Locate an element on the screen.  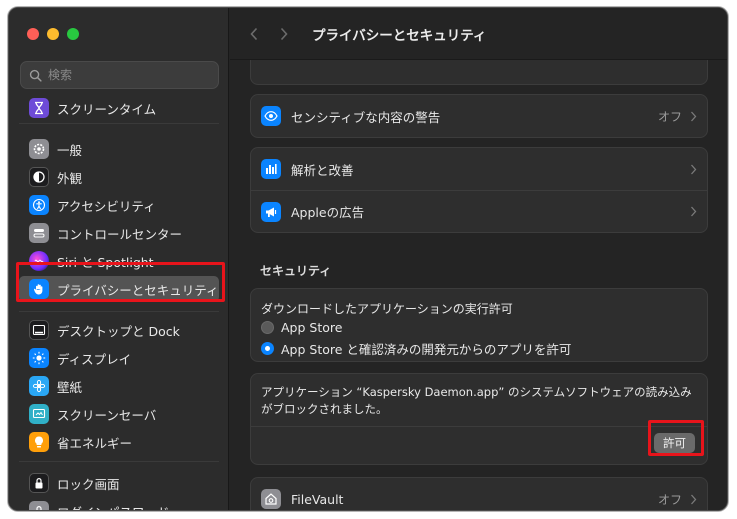
sidebar-item-privacy-security: プライバシーとセキュリティ is located at coordinates (119, 289).